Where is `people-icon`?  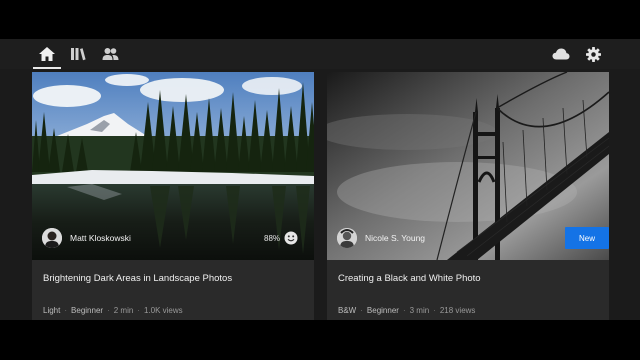 people-icon is located at coordinates (110, 54).